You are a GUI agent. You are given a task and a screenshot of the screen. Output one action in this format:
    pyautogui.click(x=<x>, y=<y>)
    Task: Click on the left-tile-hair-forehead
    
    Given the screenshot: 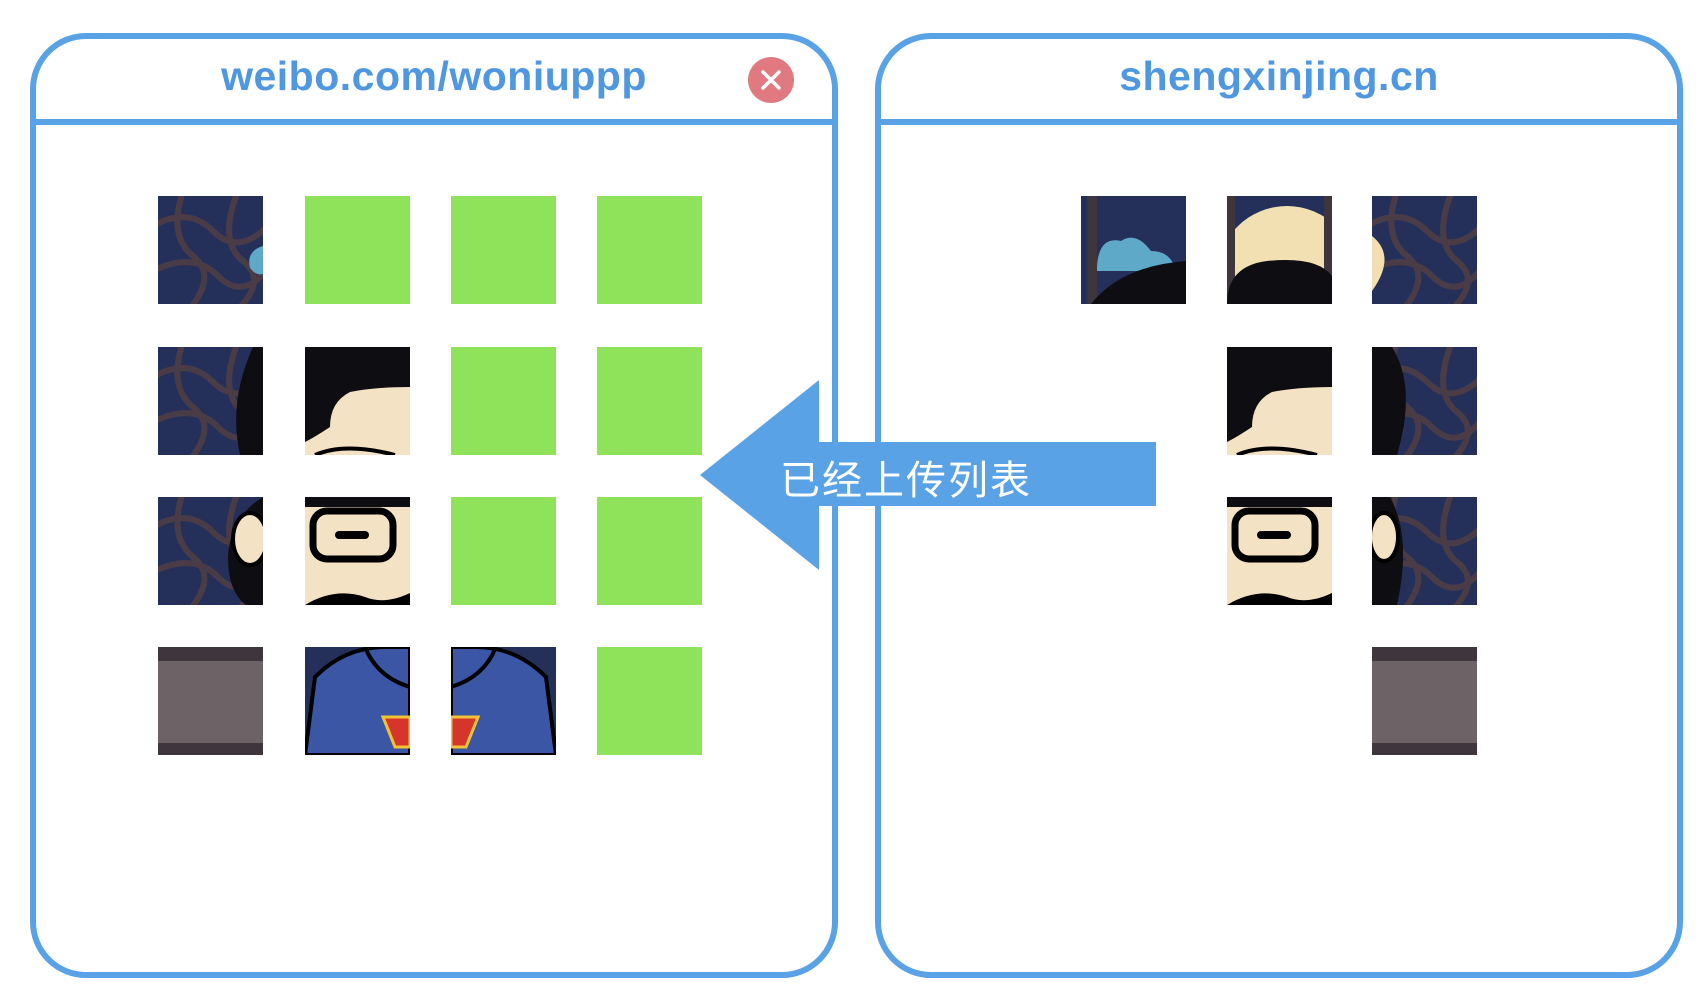 What is the action you would take?
    pyautogui.click(x=357, y=401)
    